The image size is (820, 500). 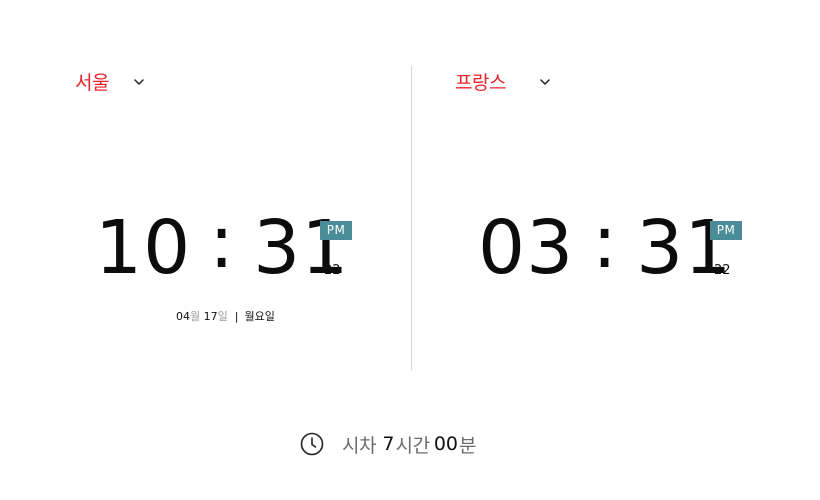 What do you see at coordinates (336, 230) in the screenshot?
I see `left-ampm-badge: PM` at bounding box center [336, 230].